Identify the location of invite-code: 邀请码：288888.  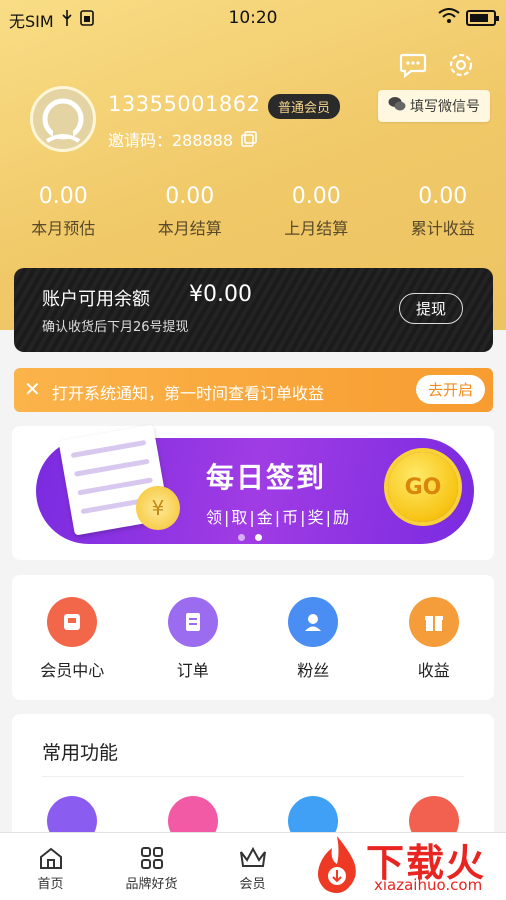
(182, 139).